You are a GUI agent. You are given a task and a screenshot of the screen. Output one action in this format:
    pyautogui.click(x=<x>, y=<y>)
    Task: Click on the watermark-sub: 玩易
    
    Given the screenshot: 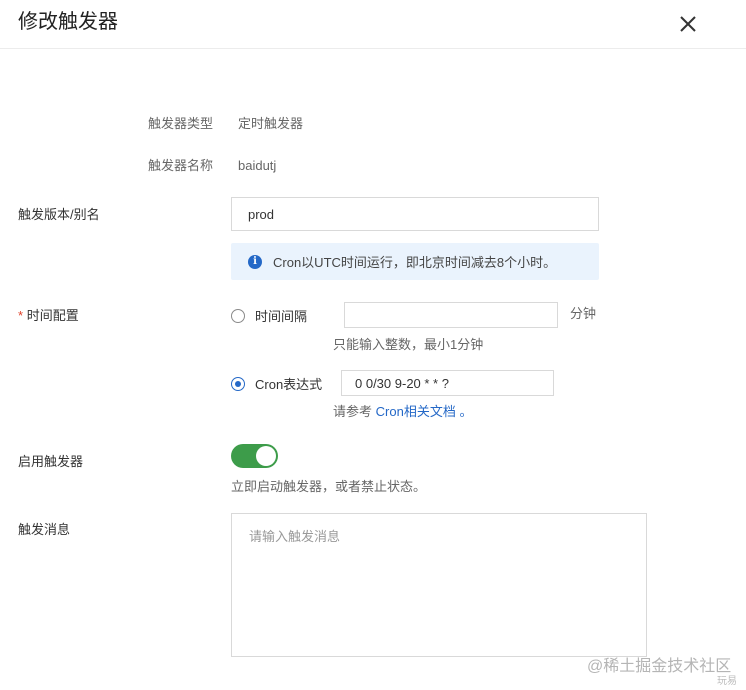 What is the action you would take?
    pyautogui.click(x=727, y=681)
    